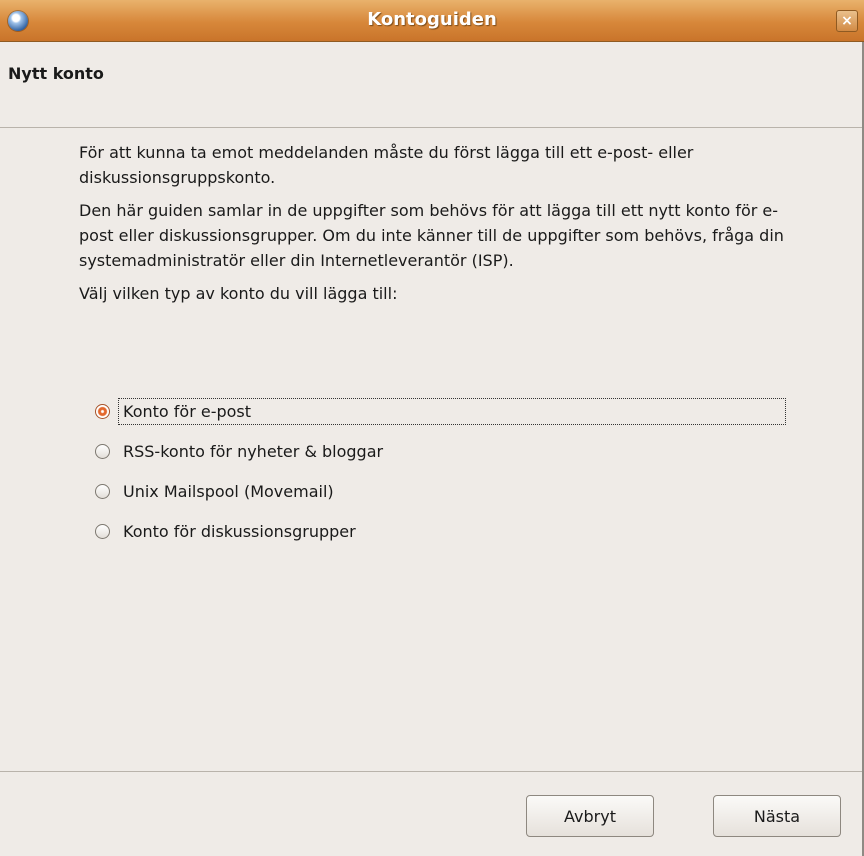 The image size is (864, 856). What do you see at coordinates (228, 491) in the screenshot?
I see `radio-label: Unix Mailspool (Movemail)` at bounding box center [228, 491].